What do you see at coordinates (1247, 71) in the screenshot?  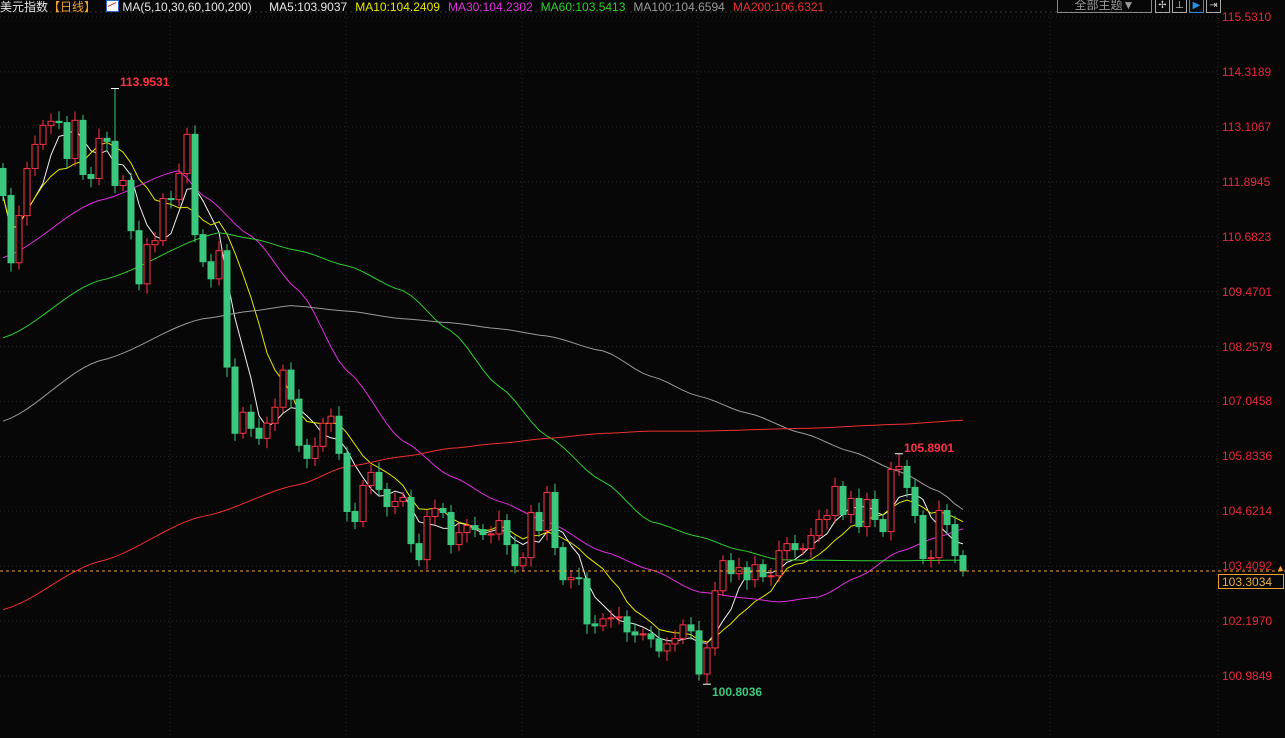 I see `y-tick-label: 114.3189` at bounding box center [1247, 71].